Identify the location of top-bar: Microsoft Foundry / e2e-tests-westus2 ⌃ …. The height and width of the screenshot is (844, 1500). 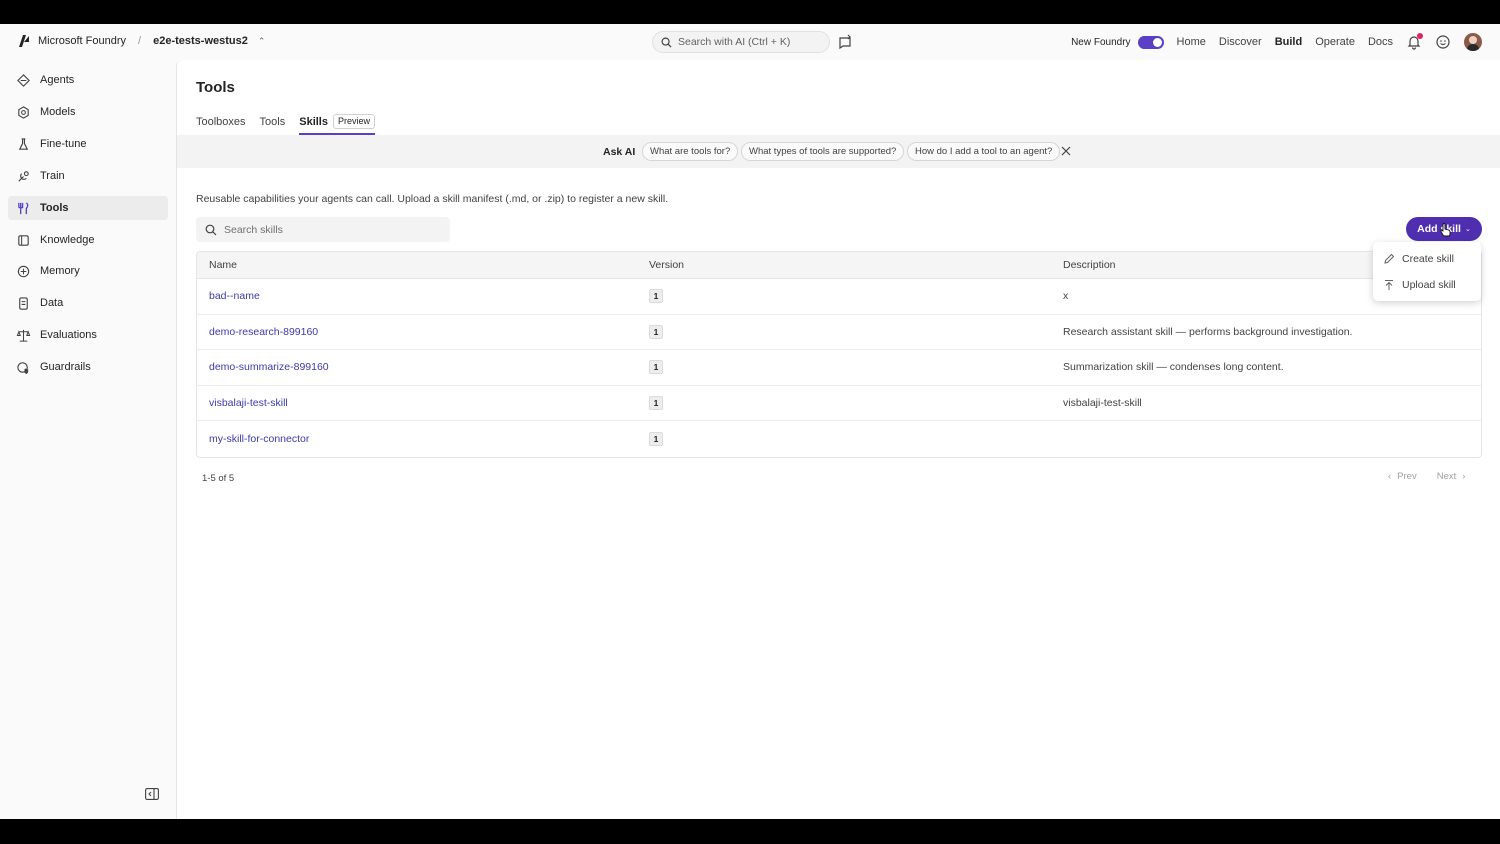
(750, 42).